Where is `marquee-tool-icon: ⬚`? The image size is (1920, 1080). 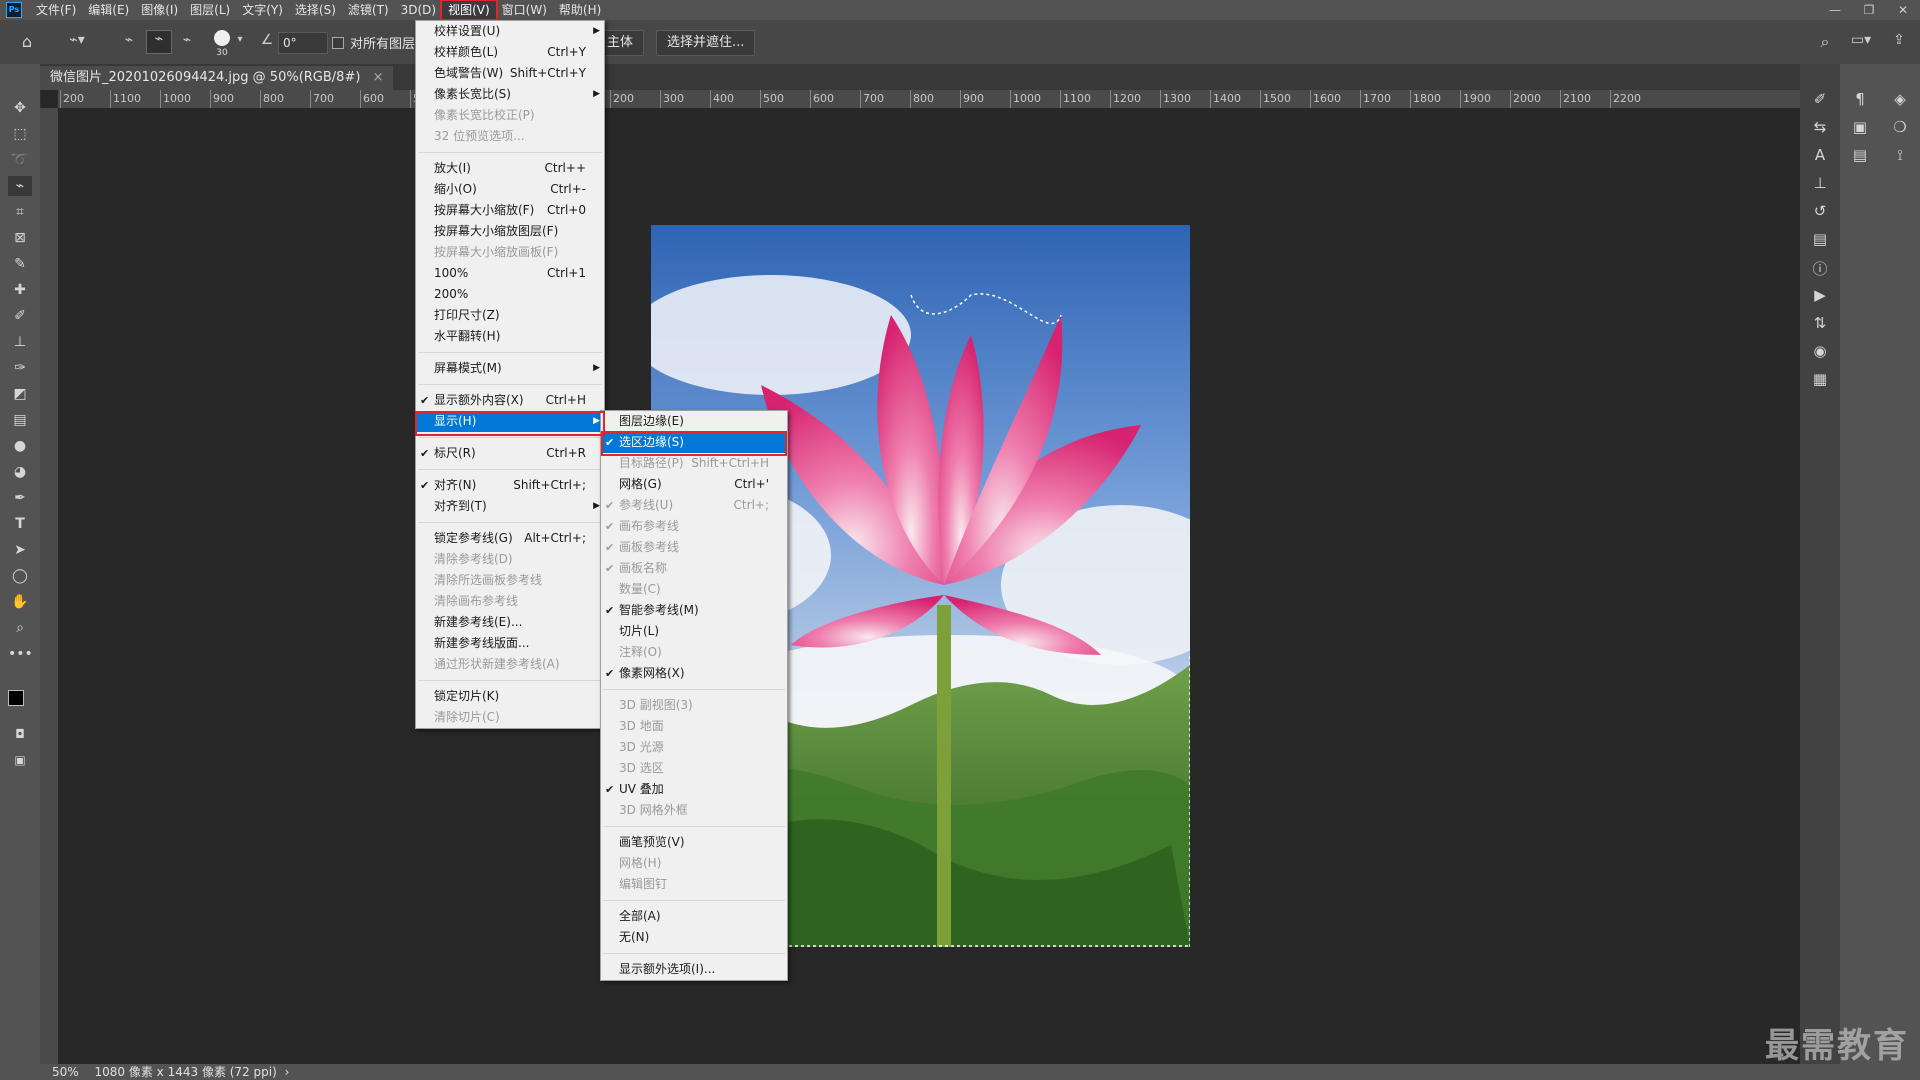
marquee-tool-icon: ⬚ is located at coordinates (20, 134).